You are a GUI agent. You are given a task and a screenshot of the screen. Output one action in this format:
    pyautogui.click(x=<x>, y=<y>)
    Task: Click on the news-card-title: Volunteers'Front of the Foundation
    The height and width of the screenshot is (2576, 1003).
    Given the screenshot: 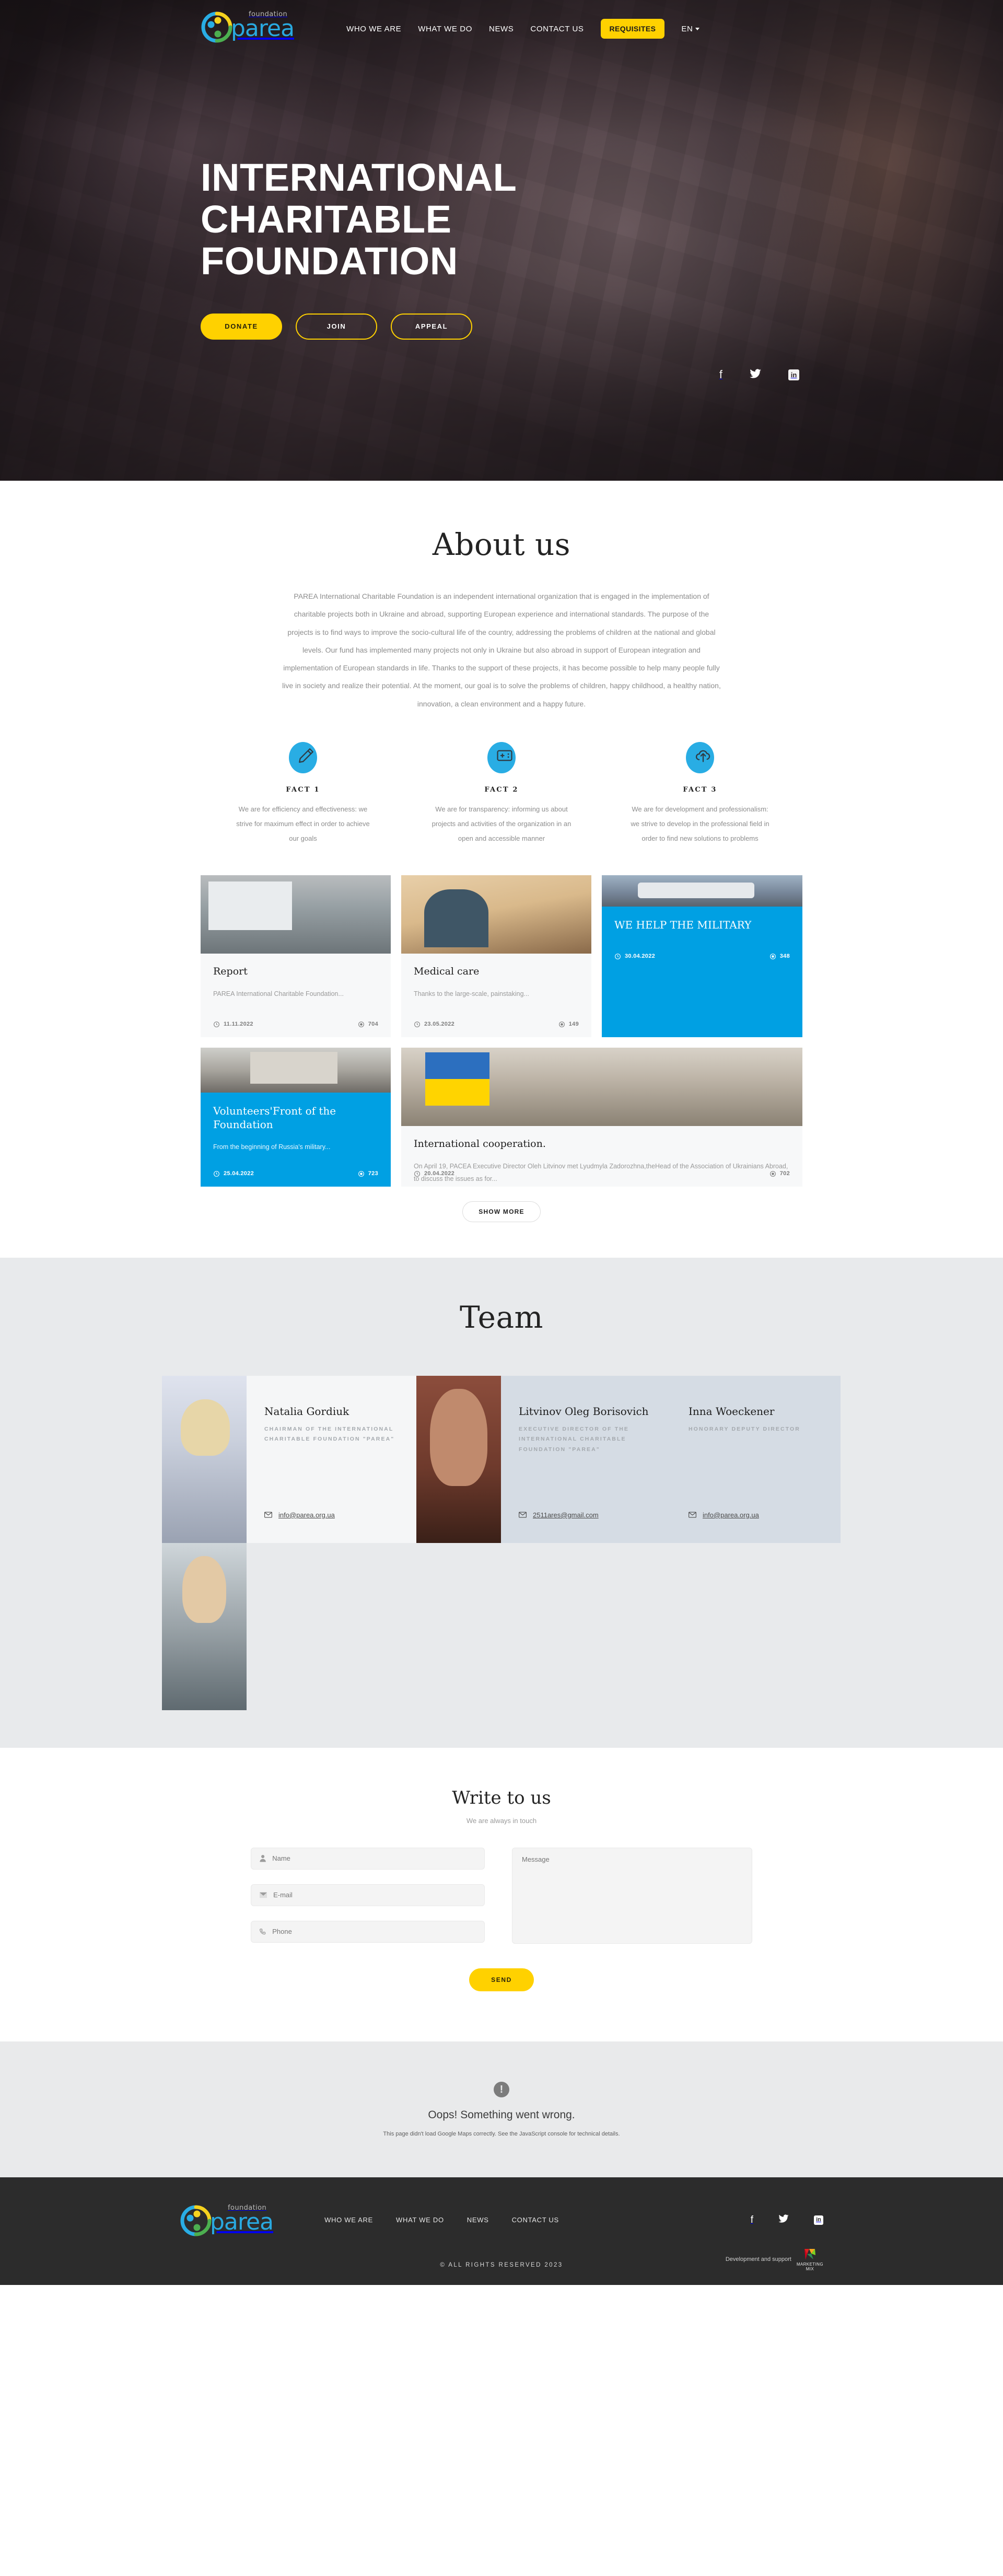 What is the action you would take?
    pyautogui.click(x=274, y=1117)
    